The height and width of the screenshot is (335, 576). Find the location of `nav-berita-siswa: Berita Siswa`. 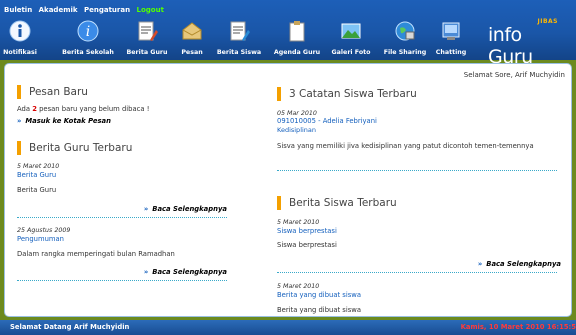

nav-berita-siswa: Berita Siswa is located at coordinates (239, 40).